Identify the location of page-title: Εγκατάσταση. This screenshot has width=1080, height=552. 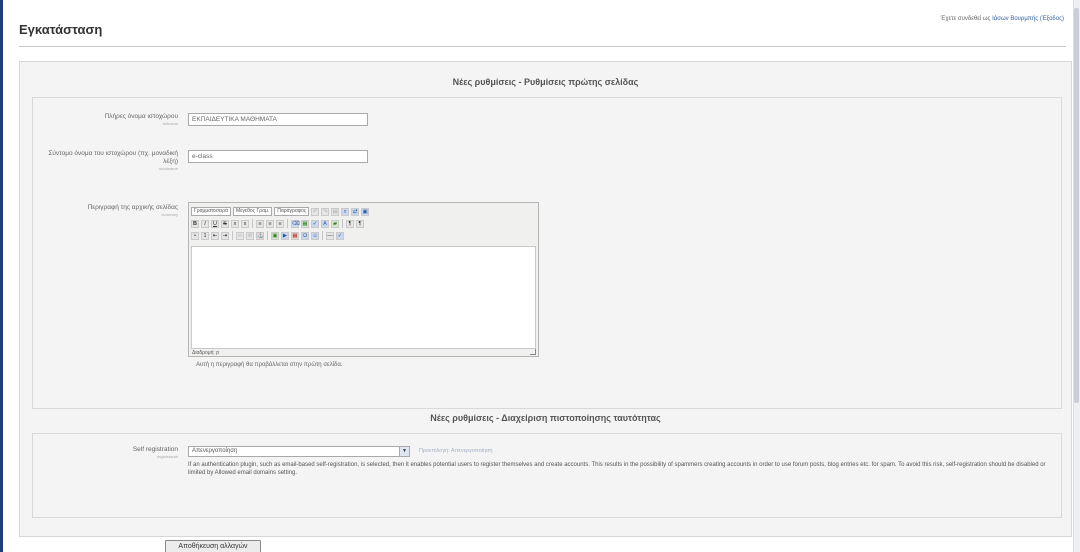
(61, 29).